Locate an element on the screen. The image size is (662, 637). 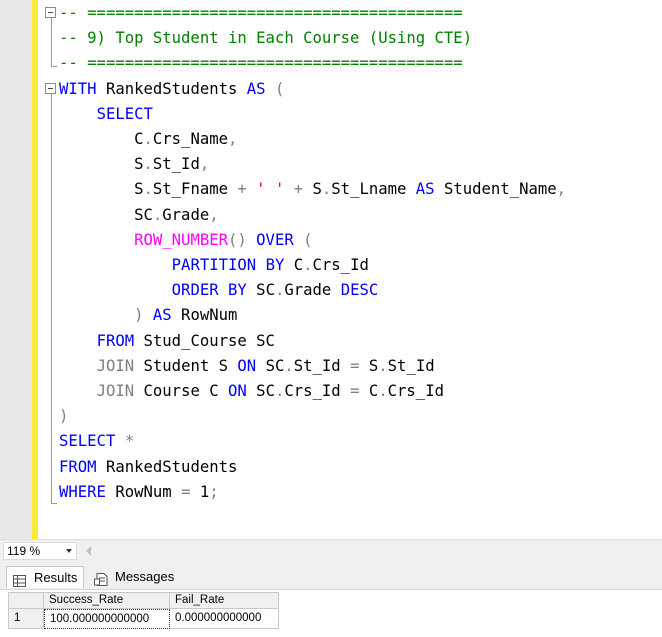
code-token-keyword: AS is located at coordinates (162, 315).